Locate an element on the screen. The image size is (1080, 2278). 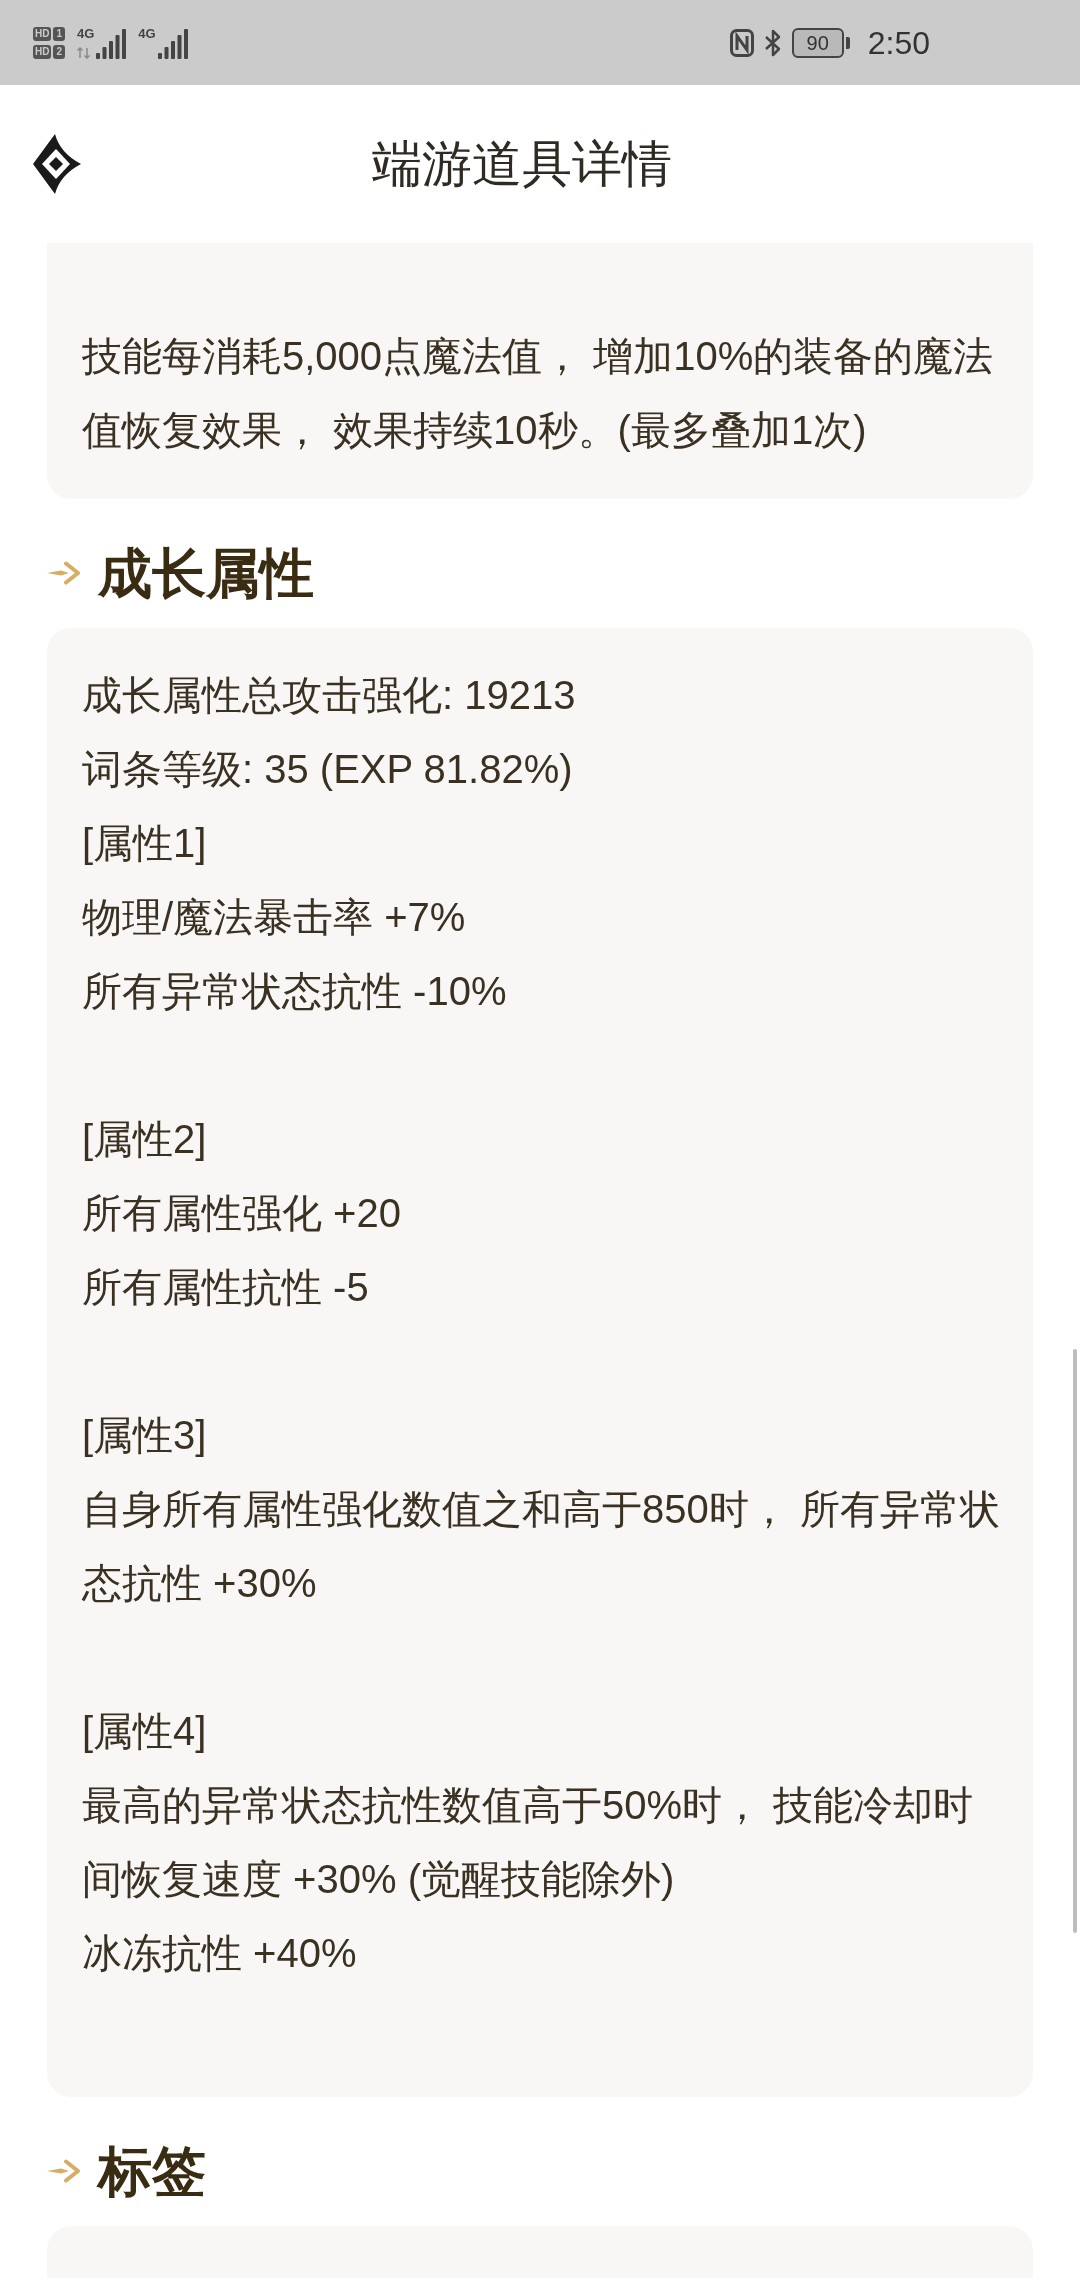
sim-slot-badge: 2 is located at coordinates (59, 51).